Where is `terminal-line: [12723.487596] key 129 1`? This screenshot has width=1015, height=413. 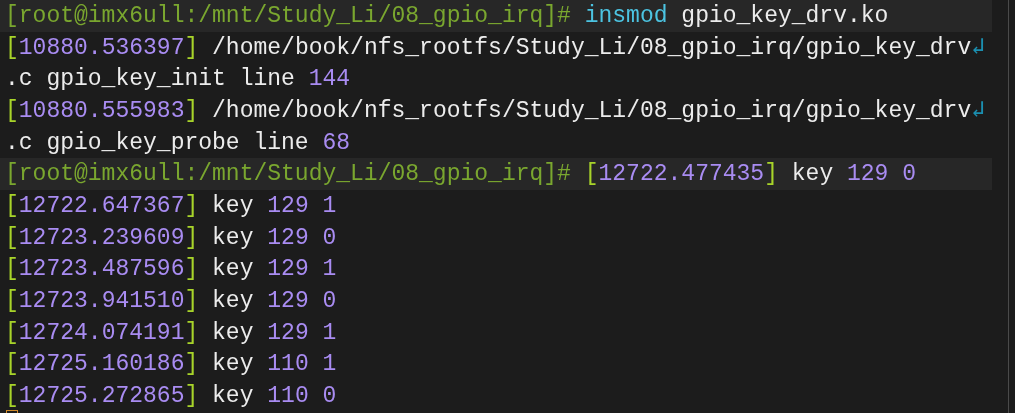 terminal-line: [12723.487596] key 129 1 is located at coordinates (171, 269).